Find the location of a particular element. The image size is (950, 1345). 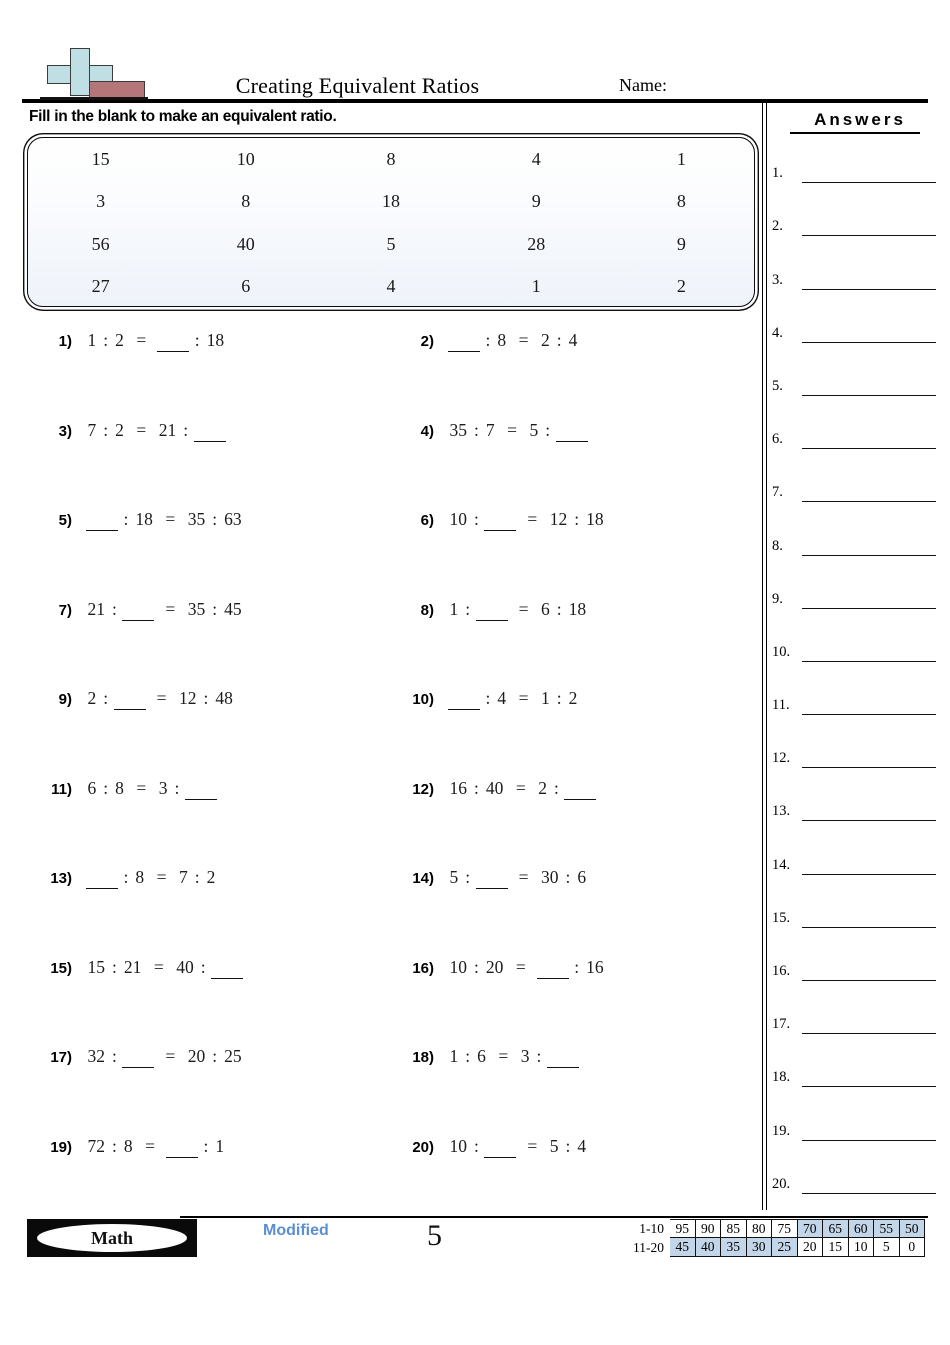

answer-line-item: 17. is located at coordinates (855, 1011).